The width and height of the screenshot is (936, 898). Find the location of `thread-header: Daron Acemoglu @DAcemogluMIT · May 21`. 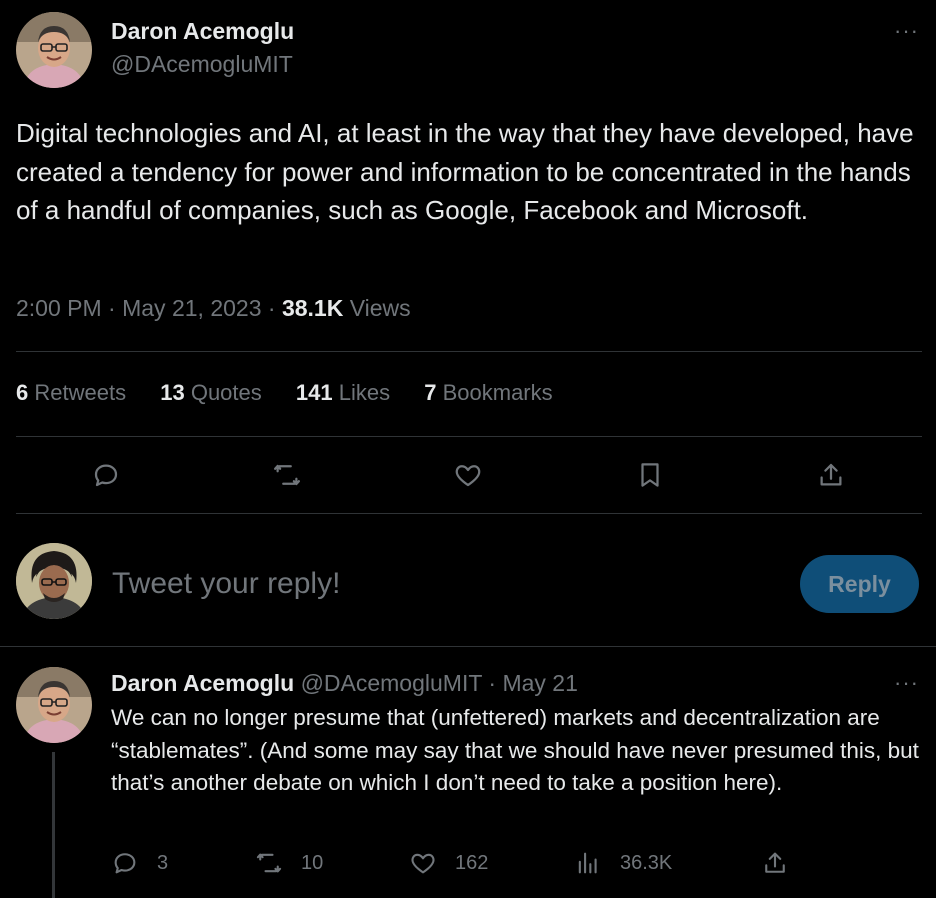

thread-header: Daron Acemoglu @DAcemogluMIT · May 21 is located at coordinates (344, 683).